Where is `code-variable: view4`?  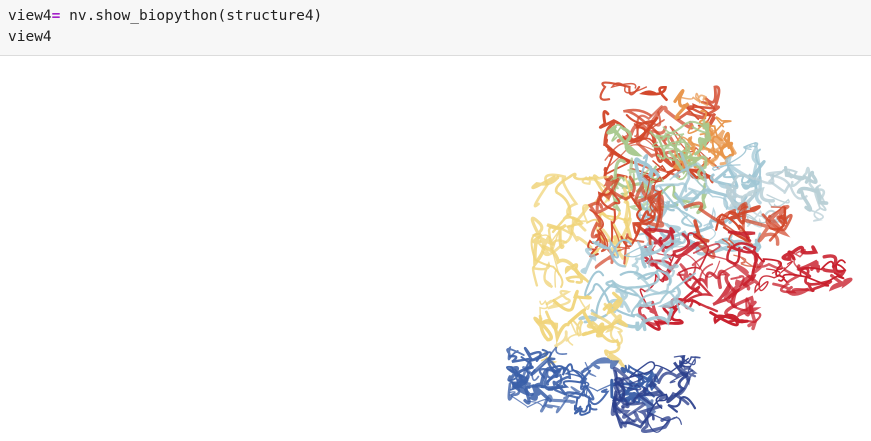
code-variable: view4 is located at coordinates (30, 16).